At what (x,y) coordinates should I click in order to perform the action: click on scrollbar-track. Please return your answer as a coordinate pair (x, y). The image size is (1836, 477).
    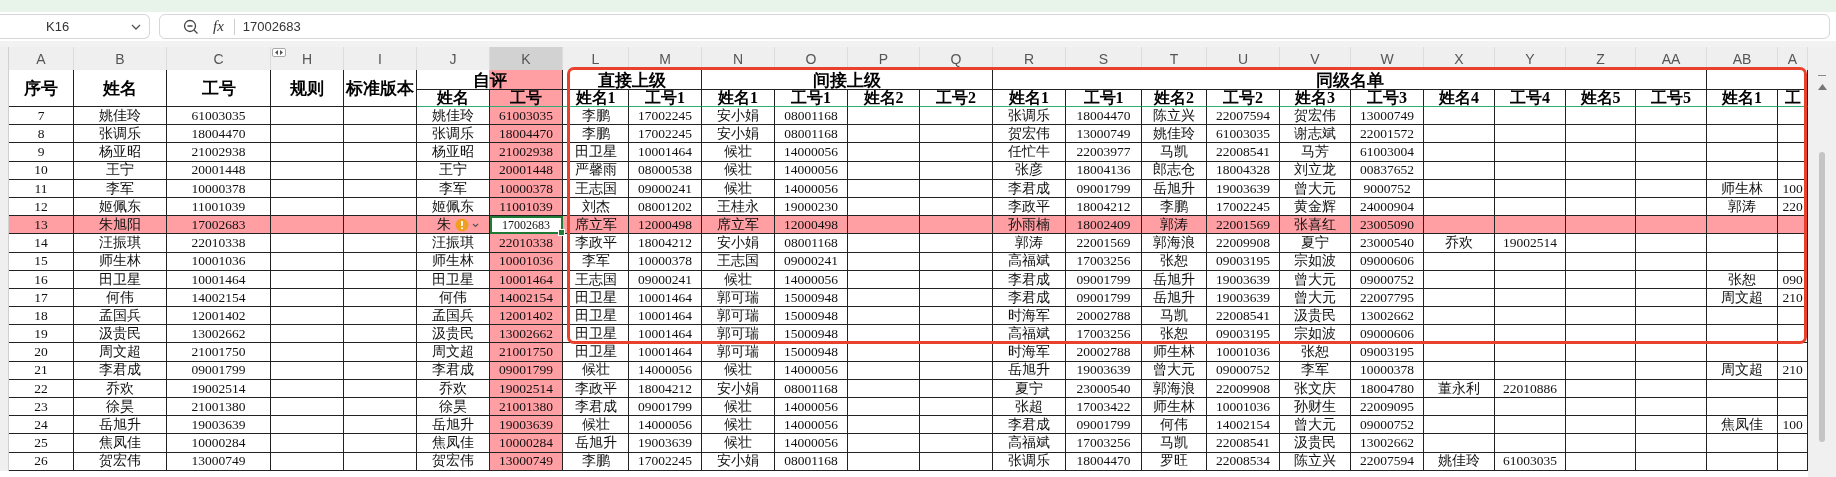
    Looking at the image, I should click on (1822, 262).